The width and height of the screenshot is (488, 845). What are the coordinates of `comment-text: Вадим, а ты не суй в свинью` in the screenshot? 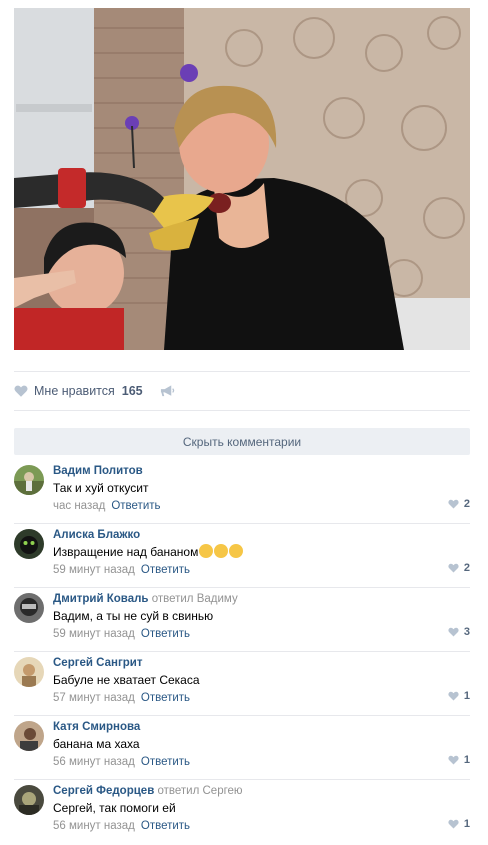 It's located at (133, 616).